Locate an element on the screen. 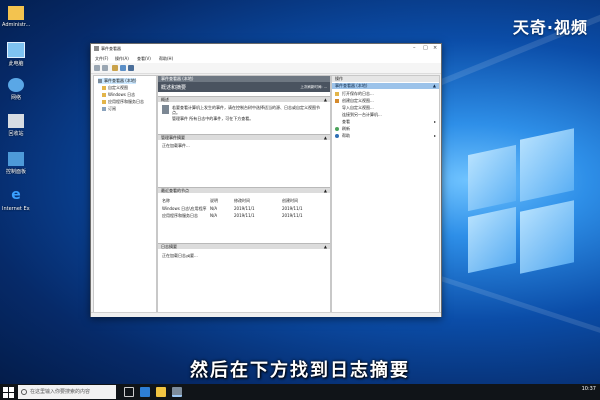 Image resolution: width=600 pixels, height=400 pixels. desktop-icon-recycle-bin: 回收站 is located at coordinates (16, 125).